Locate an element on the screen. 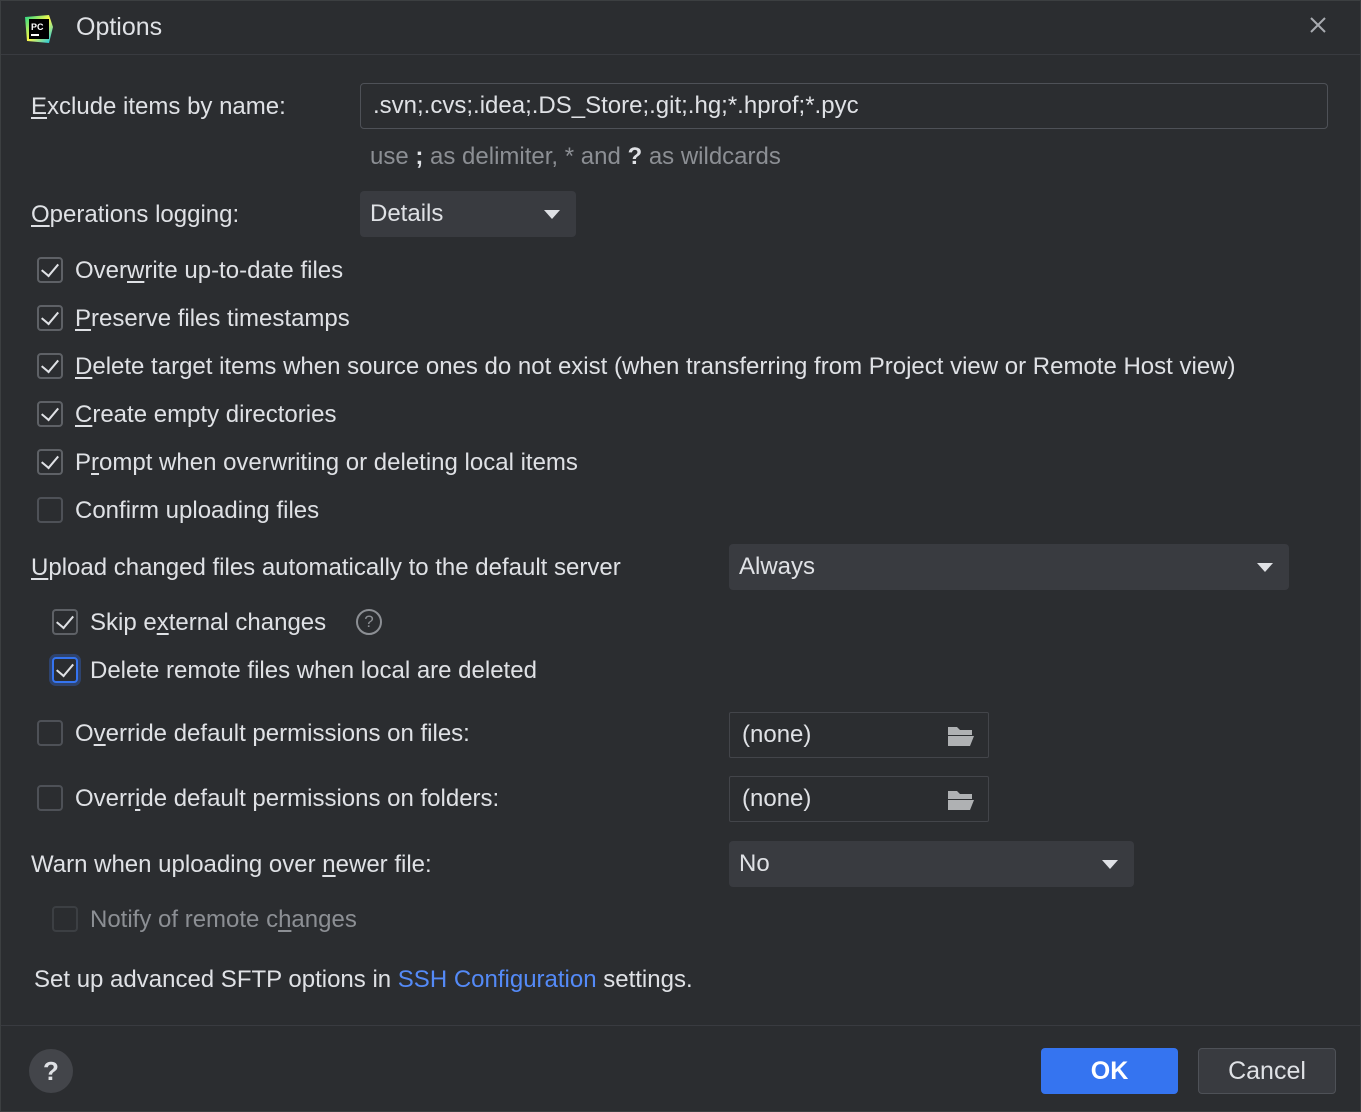 The height and width of the screenshot is (1112, 1361). delete-target-checkbox is located at coordinates (50, 366).